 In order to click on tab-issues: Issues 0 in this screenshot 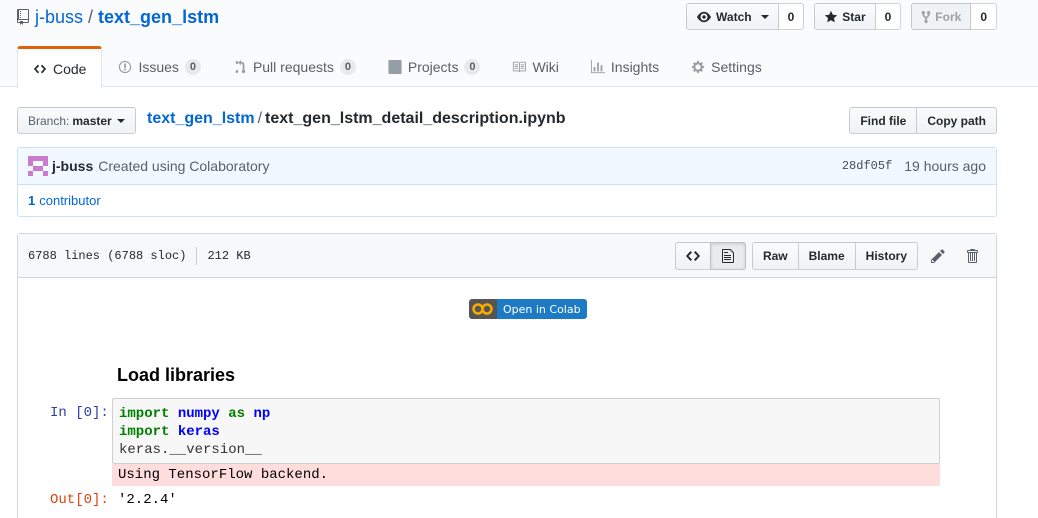, I will do `click(159, 66)`.